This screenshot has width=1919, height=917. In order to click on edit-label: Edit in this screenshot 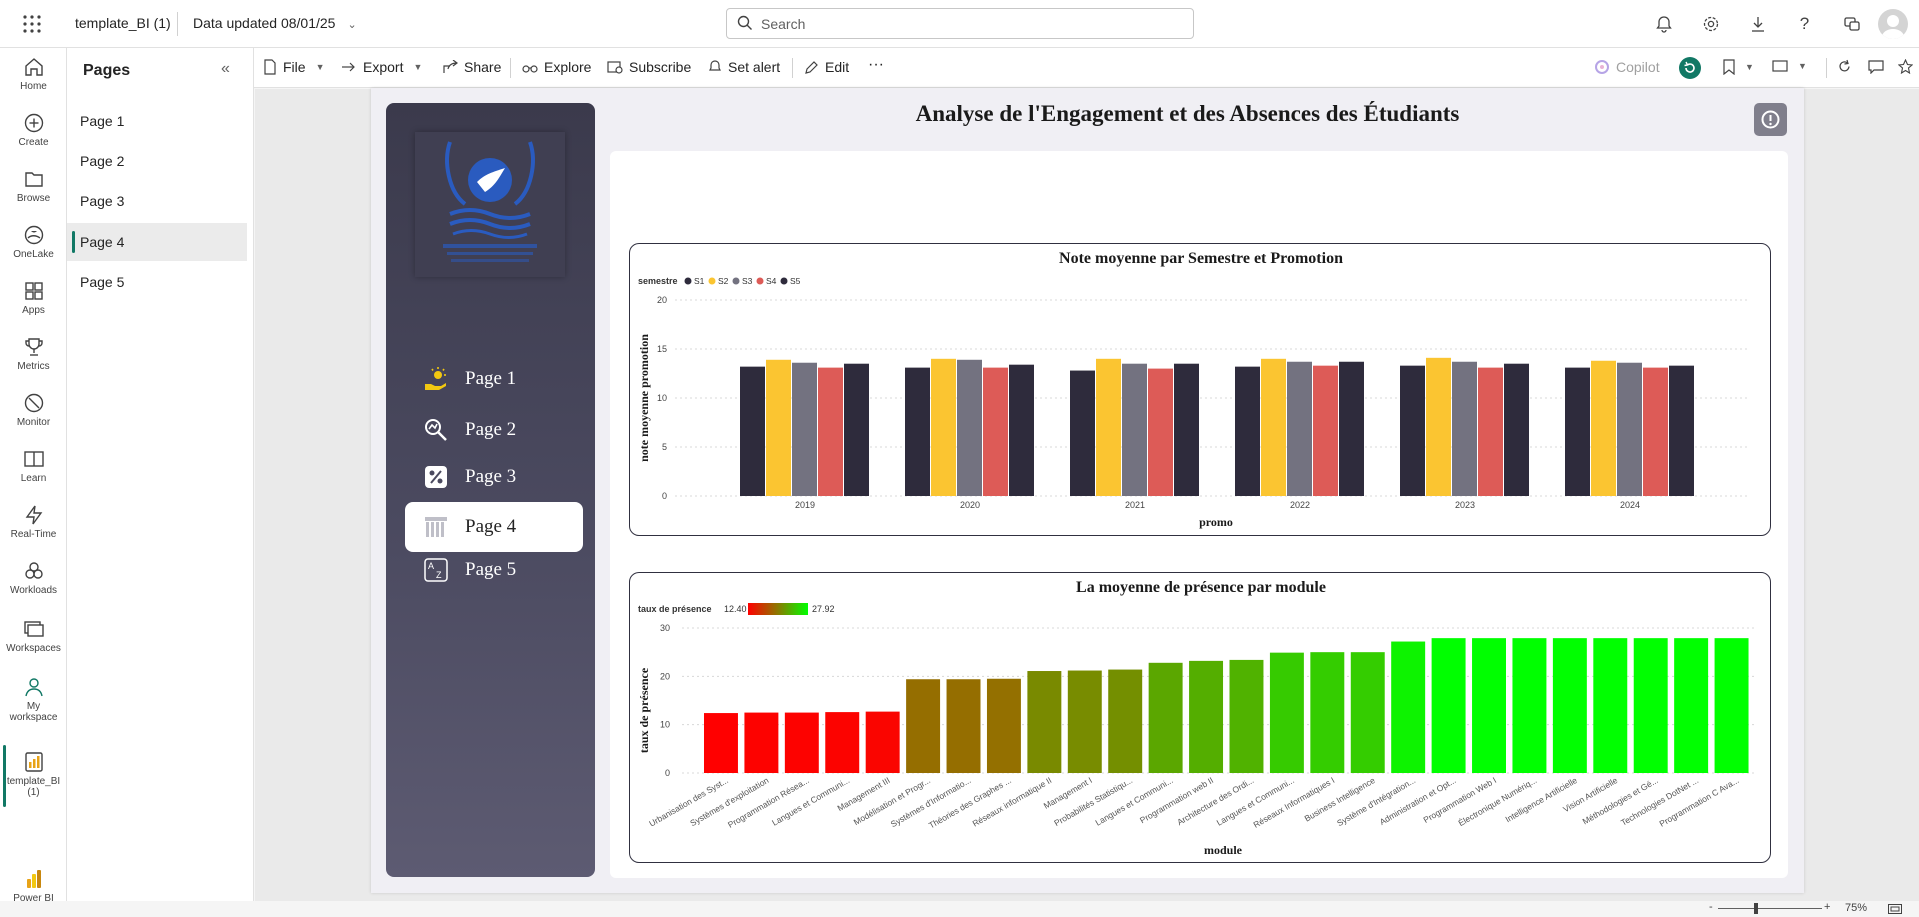, I will do `click(837, 67)`.